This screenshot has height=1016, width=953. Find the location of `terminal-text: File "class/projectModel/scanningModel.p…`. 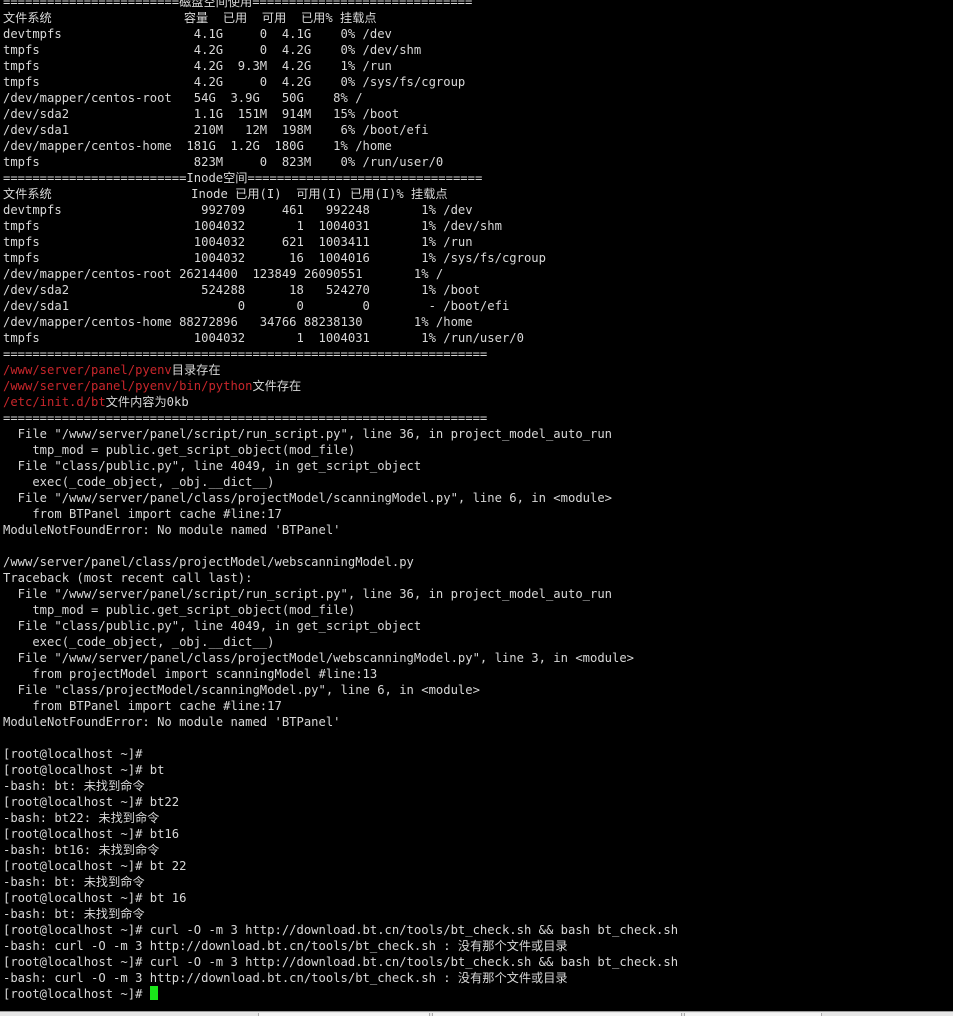

terminal-text: File "class/projectModel/scanningModel.p… is located at coordinates (241, 690).